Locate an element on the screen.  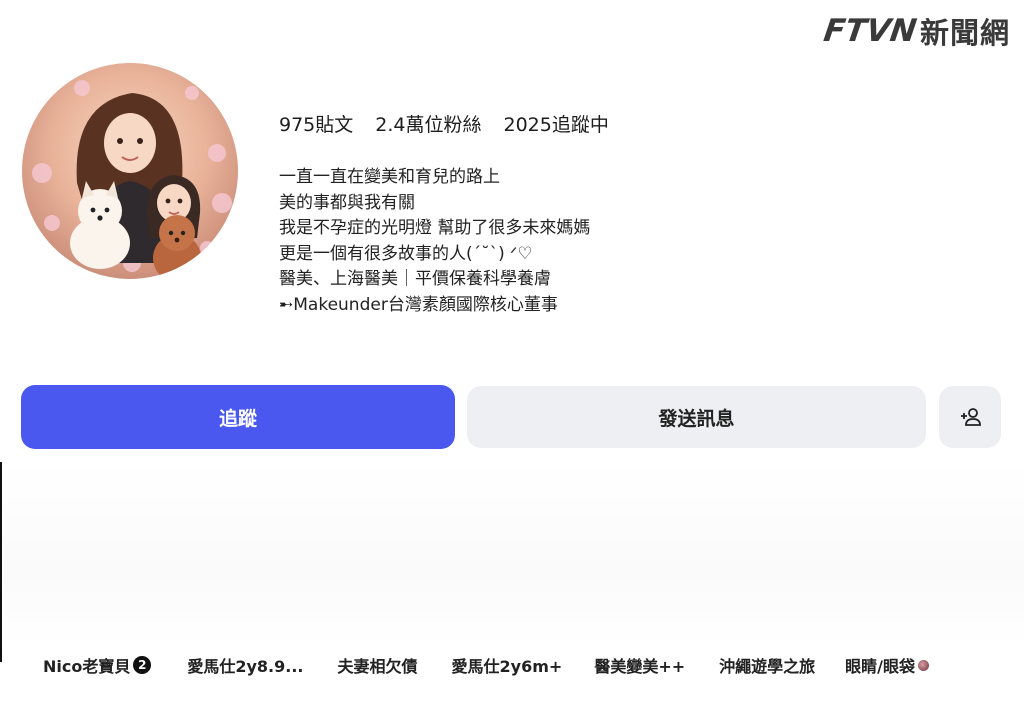
add-person-icon is located at coordinates (971, 417).